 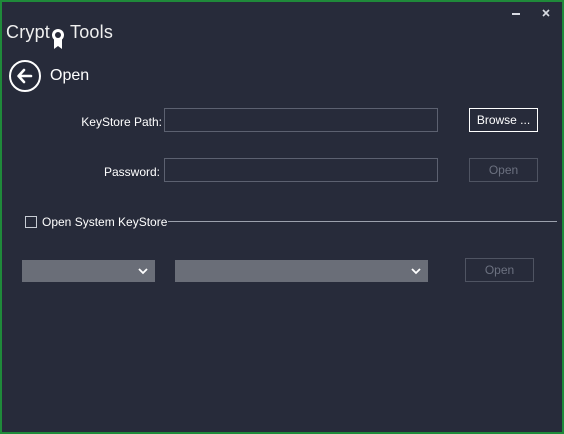 What do you see at coordinates (104, 222) in the screenshot?
I see `open-system-keystore-label: Open System KeyStore` at bounding box center [104, 222].